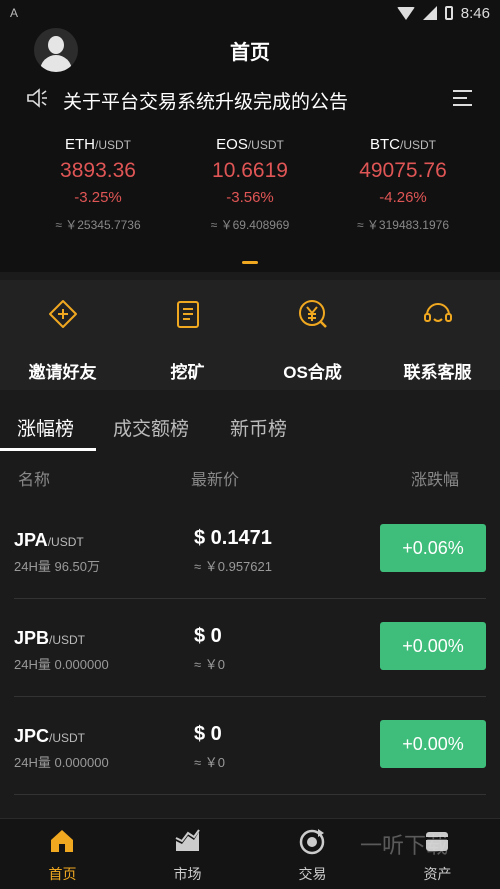  Describe the element at coordinates (188, 314) in the screenshot. I see `mining-icon` at that location.